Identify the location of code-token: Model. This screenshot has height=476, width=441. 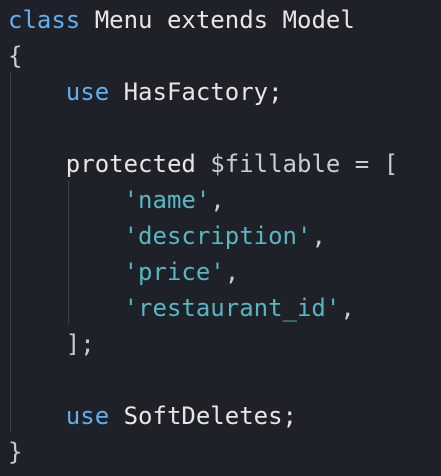
(311, 20).